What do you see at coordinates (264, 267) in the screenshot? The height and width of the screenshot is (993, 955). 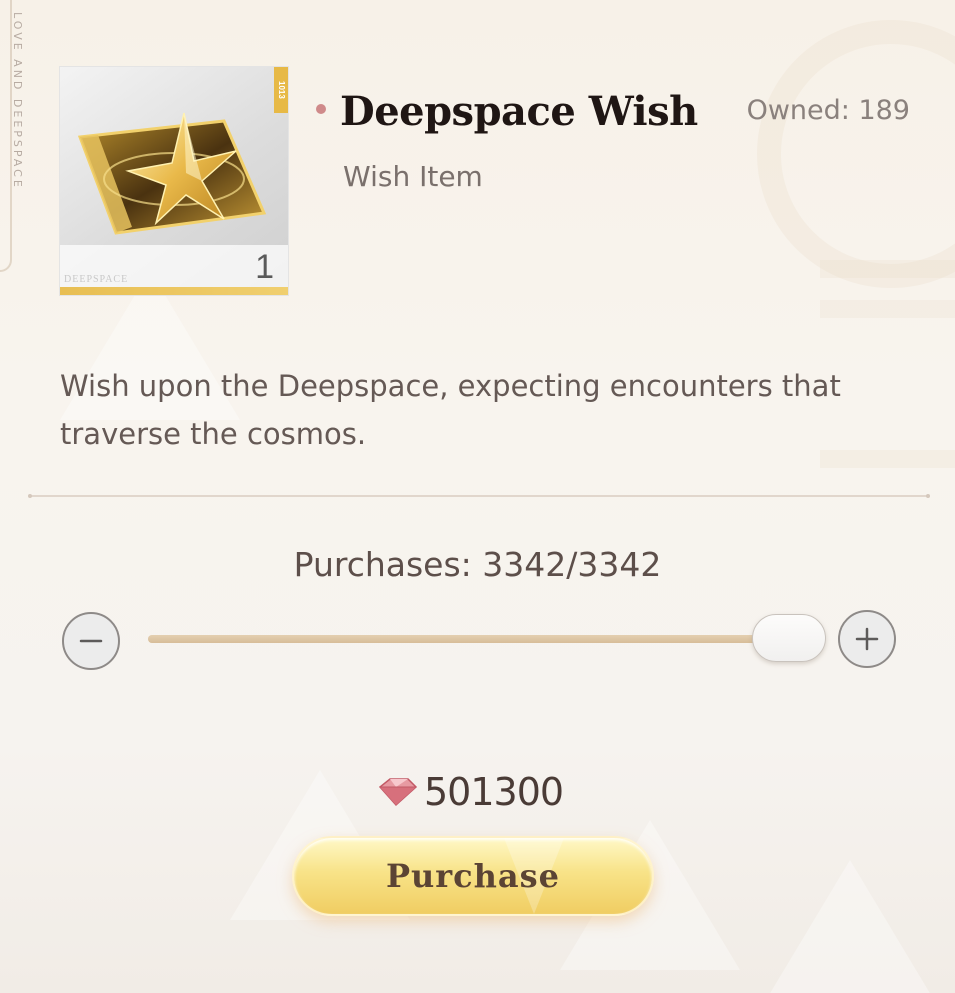 I see `item-quantity: 1` at bounding box center [264, 267].